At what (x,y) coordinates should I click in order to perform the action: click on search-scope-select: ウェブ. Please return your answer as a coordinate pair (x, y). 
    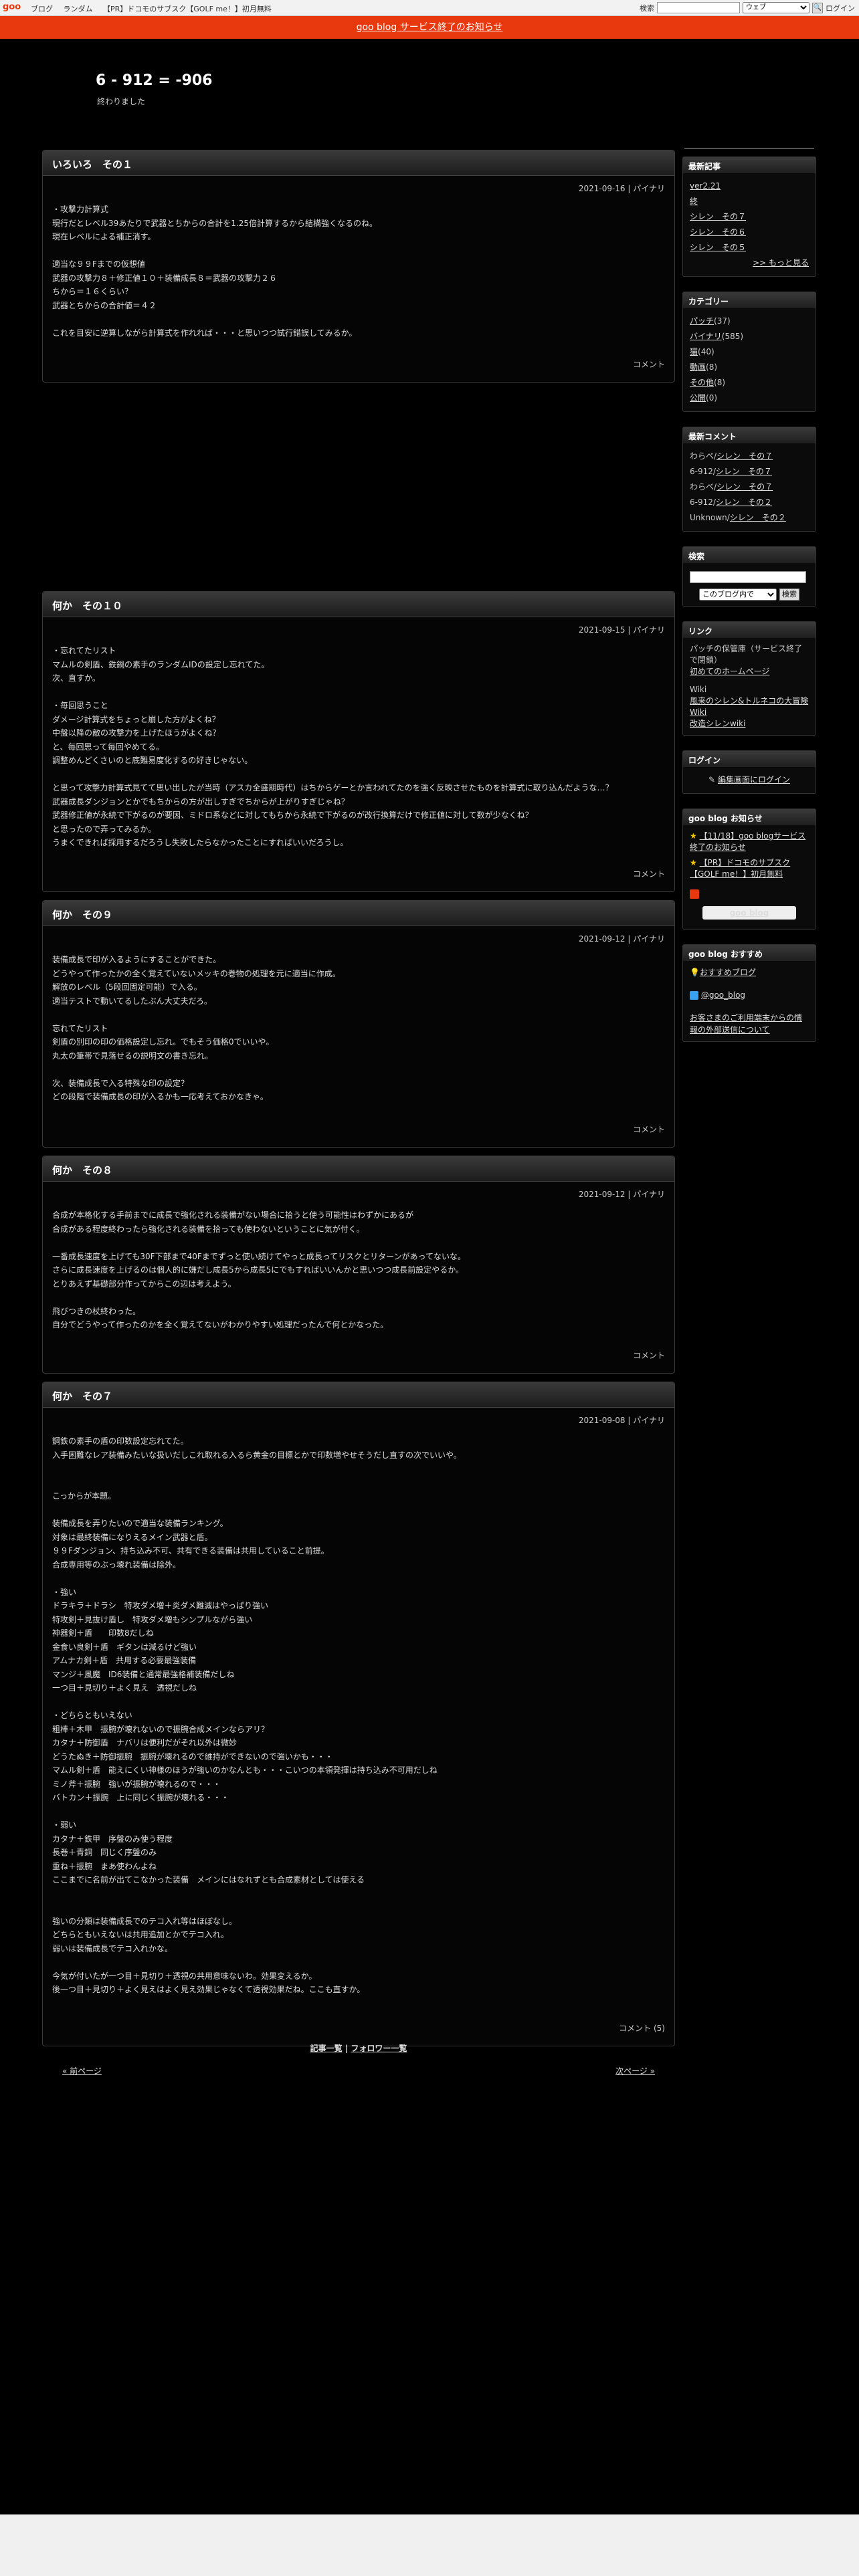
    Looking at the image, I should click on (776, 8).